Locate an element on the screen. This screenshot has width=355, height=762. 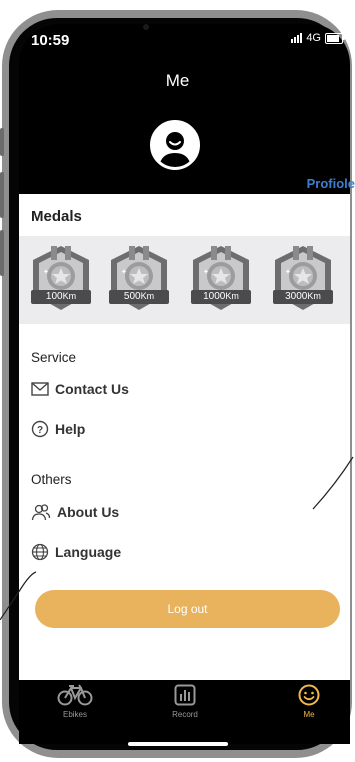
tab-me: Me is located at coordinates (309, 701).